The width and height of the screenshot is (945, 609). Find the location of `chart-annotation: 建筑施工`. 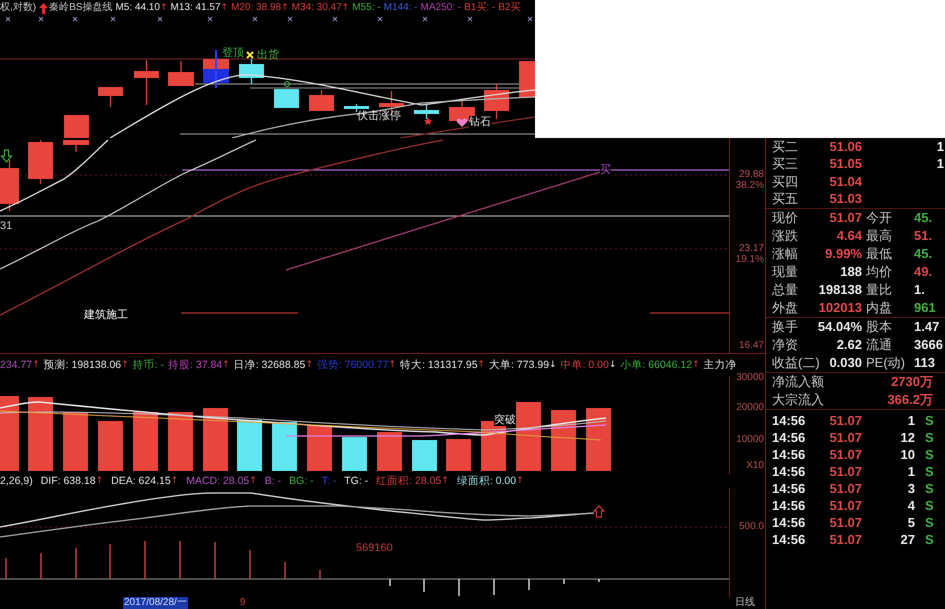

chart-annotation: 建筑施工 is located at coordinates (106, 315).